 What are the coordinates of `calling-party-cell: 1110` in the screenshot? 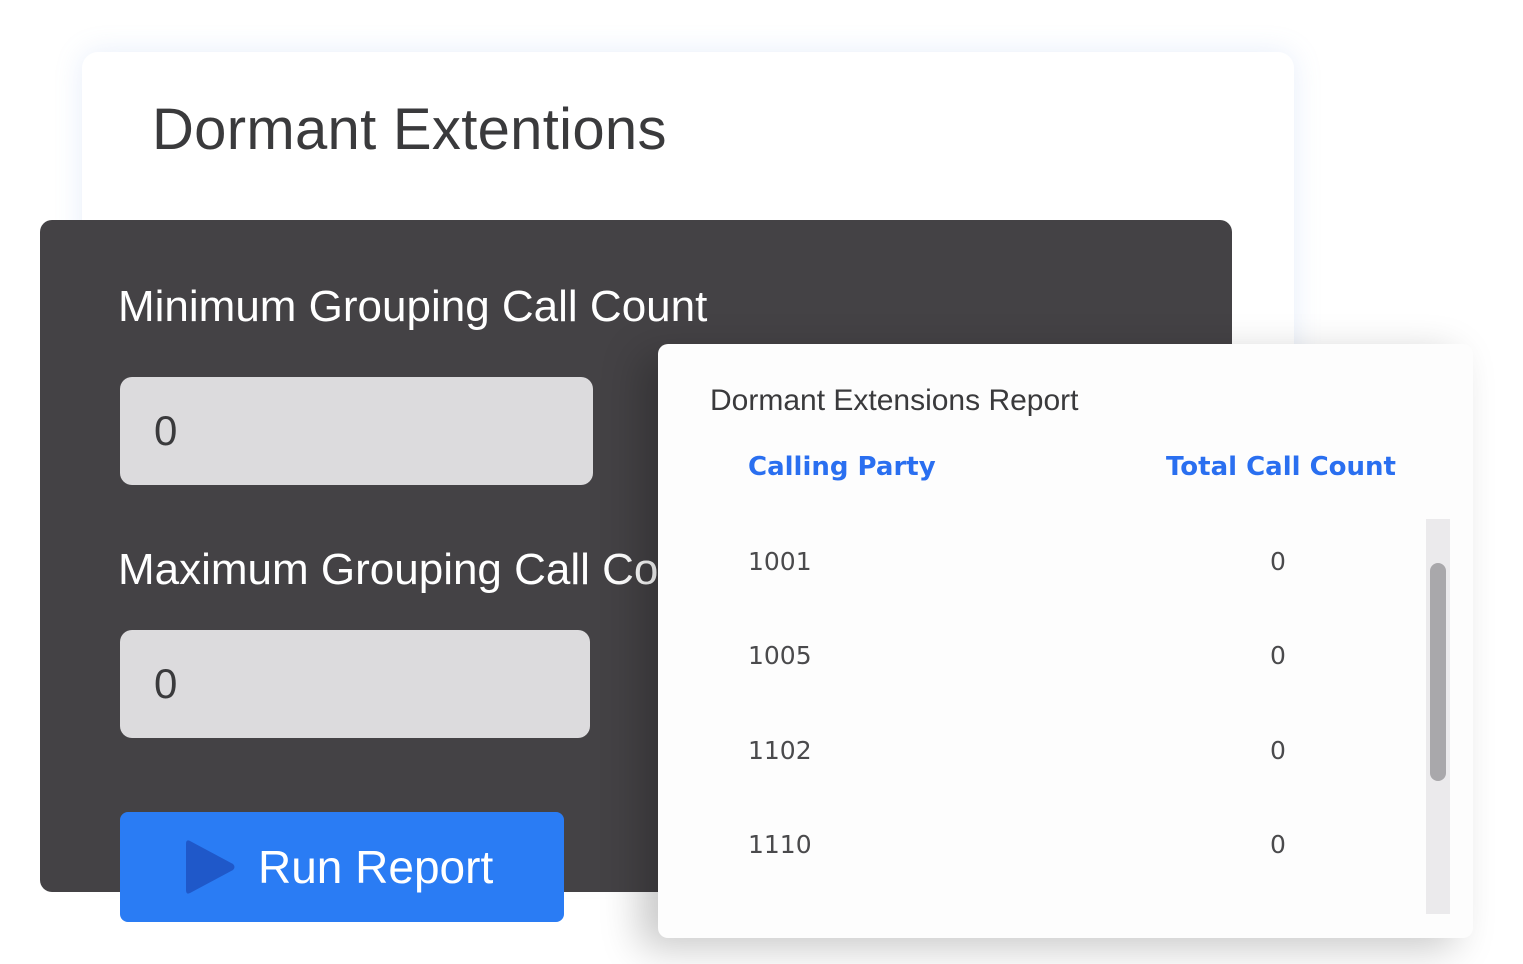 It's located at (780, 844).